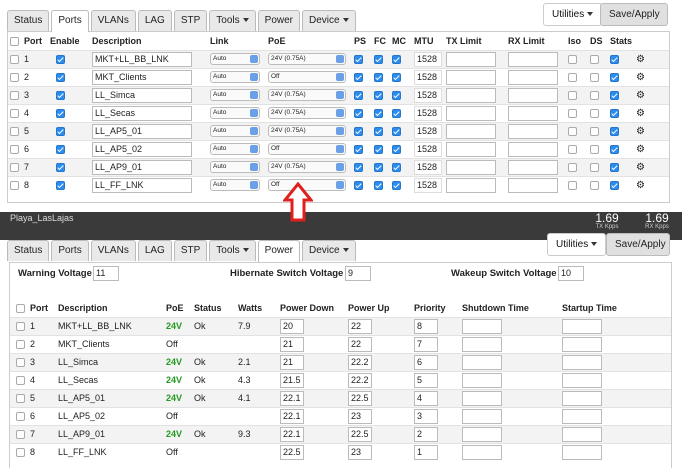 The width and height of the screenshot is (682, 468). I want to click on tab-vlans: VLANs, so click(113, 20).